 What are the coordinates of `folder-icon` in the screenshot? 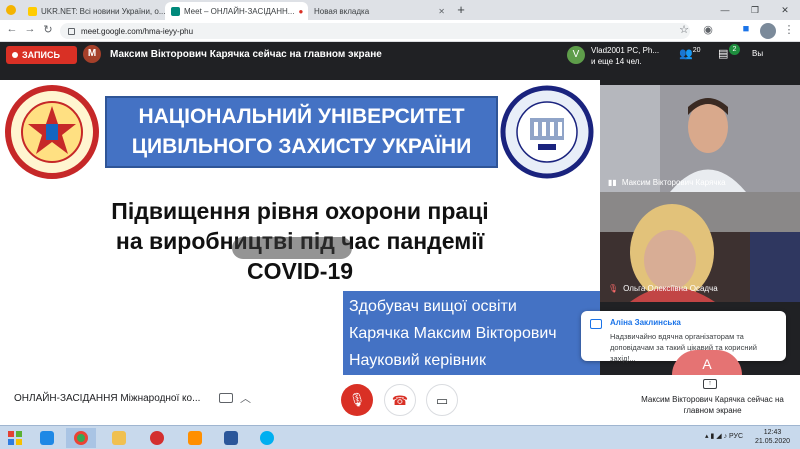 It's located at (119, 438).